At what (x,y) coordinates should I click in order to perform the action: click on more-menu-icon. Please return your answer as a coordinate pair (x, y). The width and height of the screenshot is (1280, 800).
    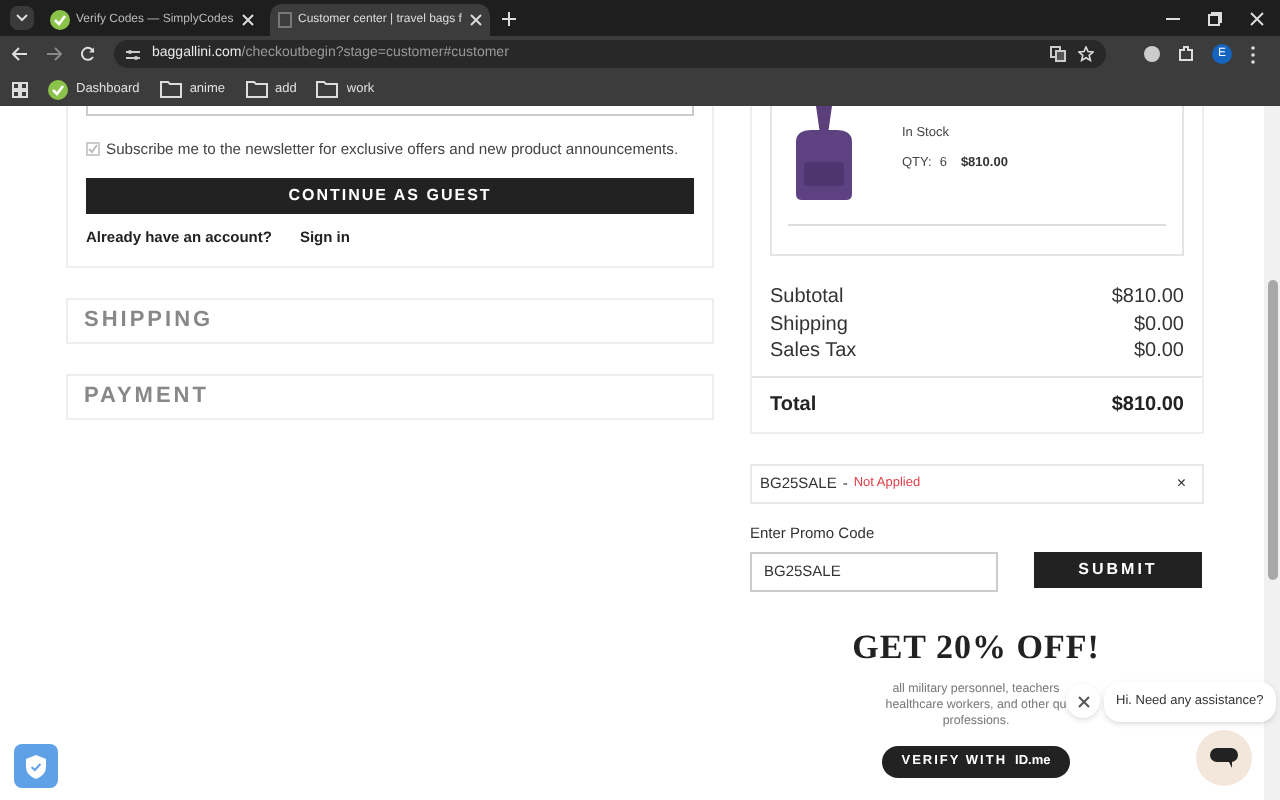
    Looking at the image, I should click on (1253, 54).